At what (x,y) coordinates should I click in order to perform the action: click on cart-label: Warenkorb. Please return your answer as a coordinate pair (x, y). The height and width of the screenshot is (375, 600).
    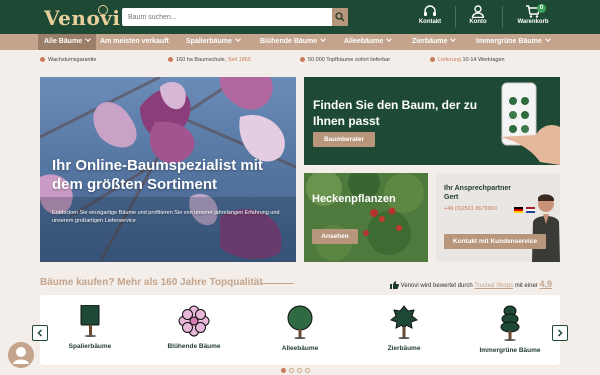
    Looking at the image, I should click on (533, 22).